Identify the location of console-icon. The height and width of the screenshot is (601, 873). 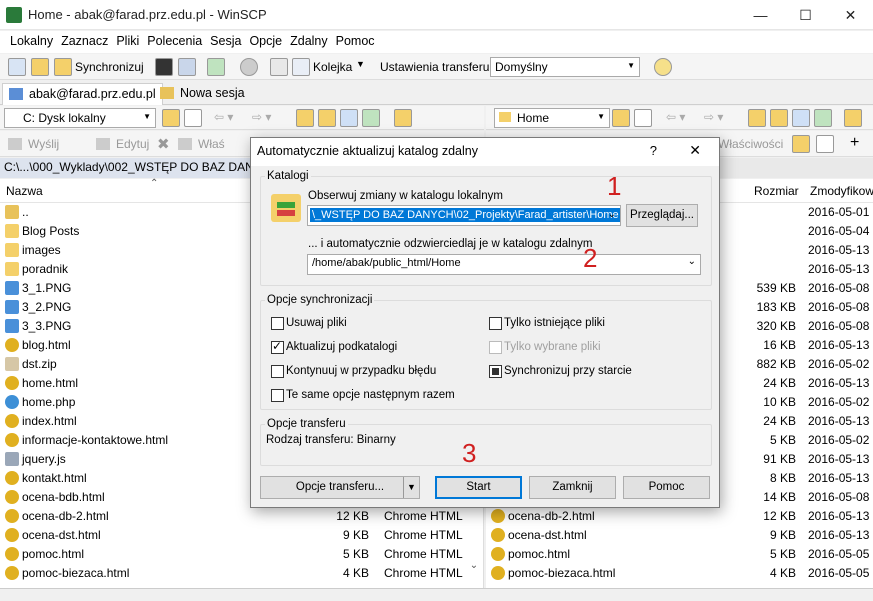
(164, 67).